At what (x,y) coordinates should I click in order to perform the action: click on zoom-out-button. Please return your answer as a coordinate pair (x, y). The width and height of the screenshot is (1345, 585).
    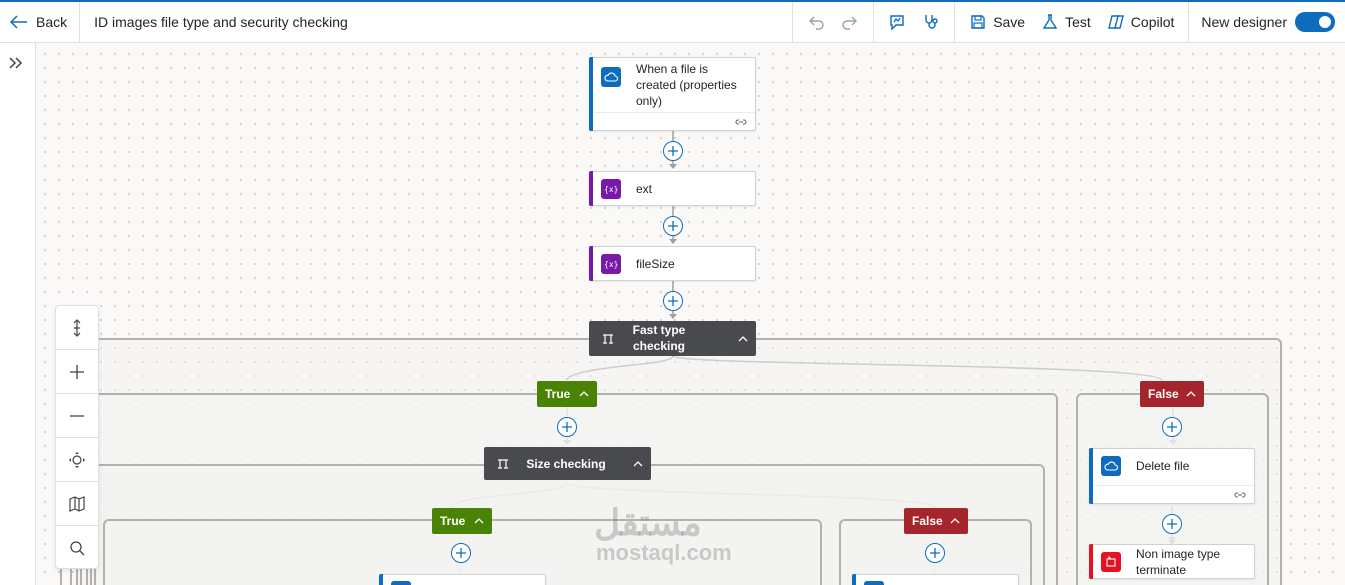
    Looking at the image, I should click on (77, 416).